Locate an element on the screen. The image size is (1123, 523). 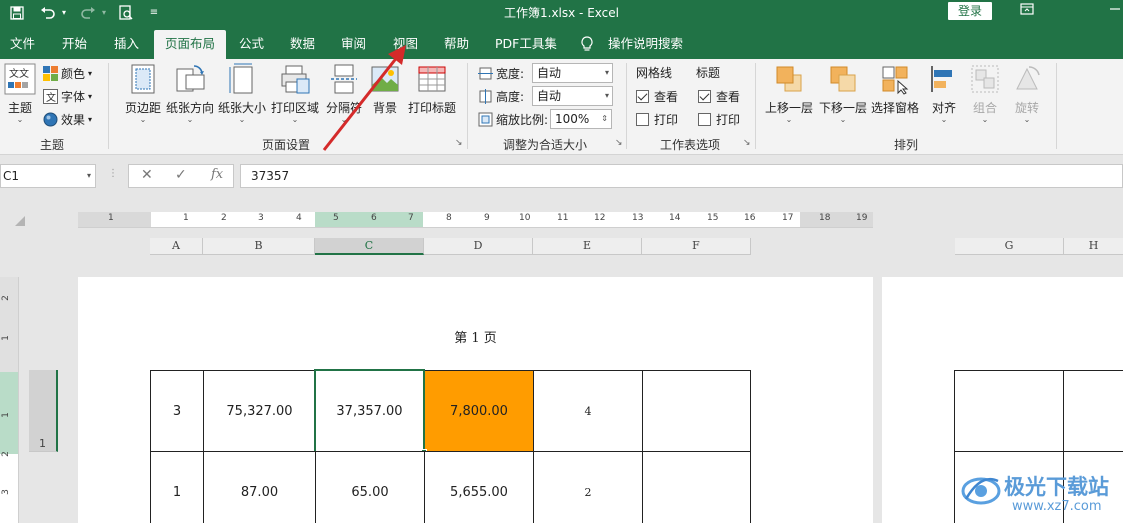
minimize-icon is located at coordinates (1113, 12).